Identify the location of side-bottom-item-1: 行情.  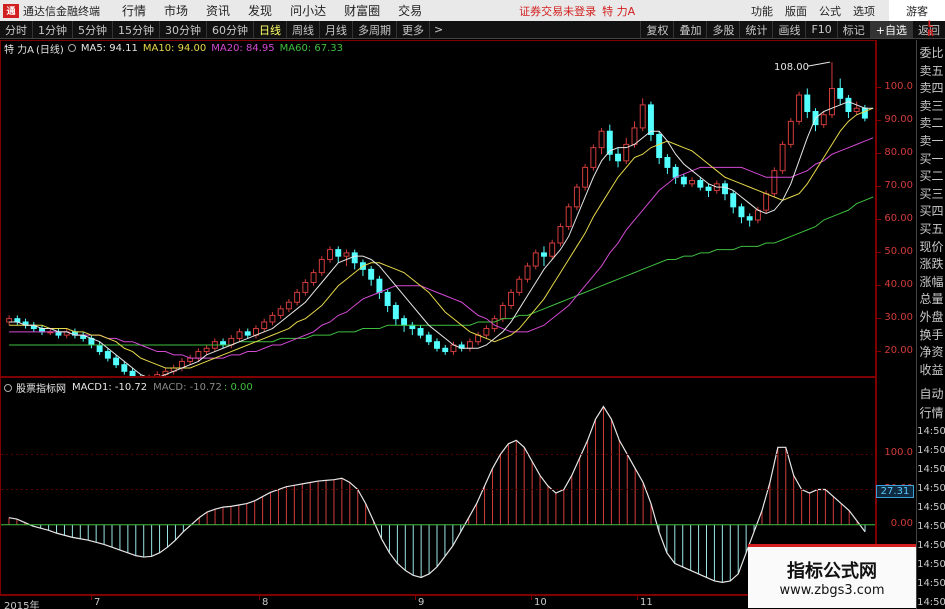
(931, 413).